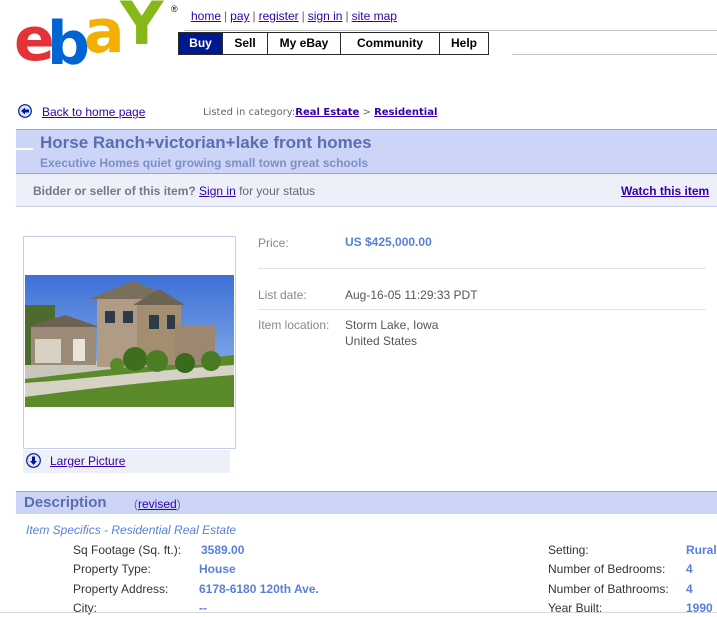  What do you see at coordinates (259, 589) in the screenshot?
I see `spec-value: 6178-6180 120th Ave.` at bounding box center [259, 589].